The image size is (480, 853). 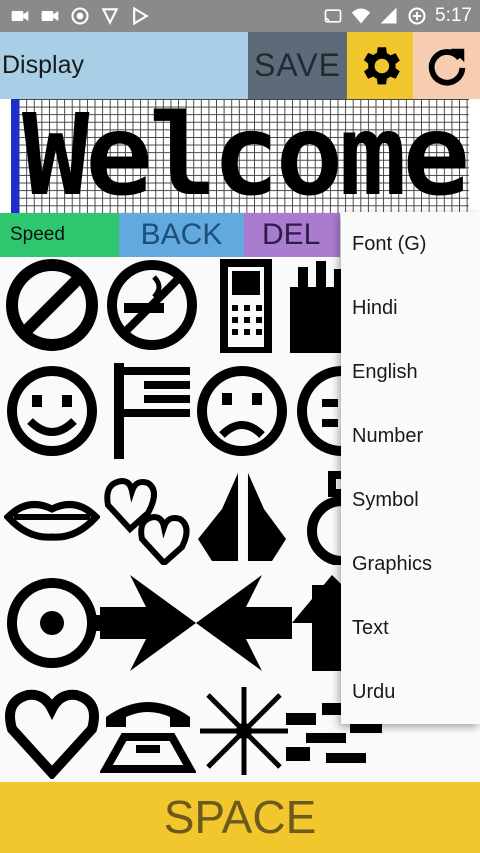 I want to click on signal-icon, so click(x=388, y=15).